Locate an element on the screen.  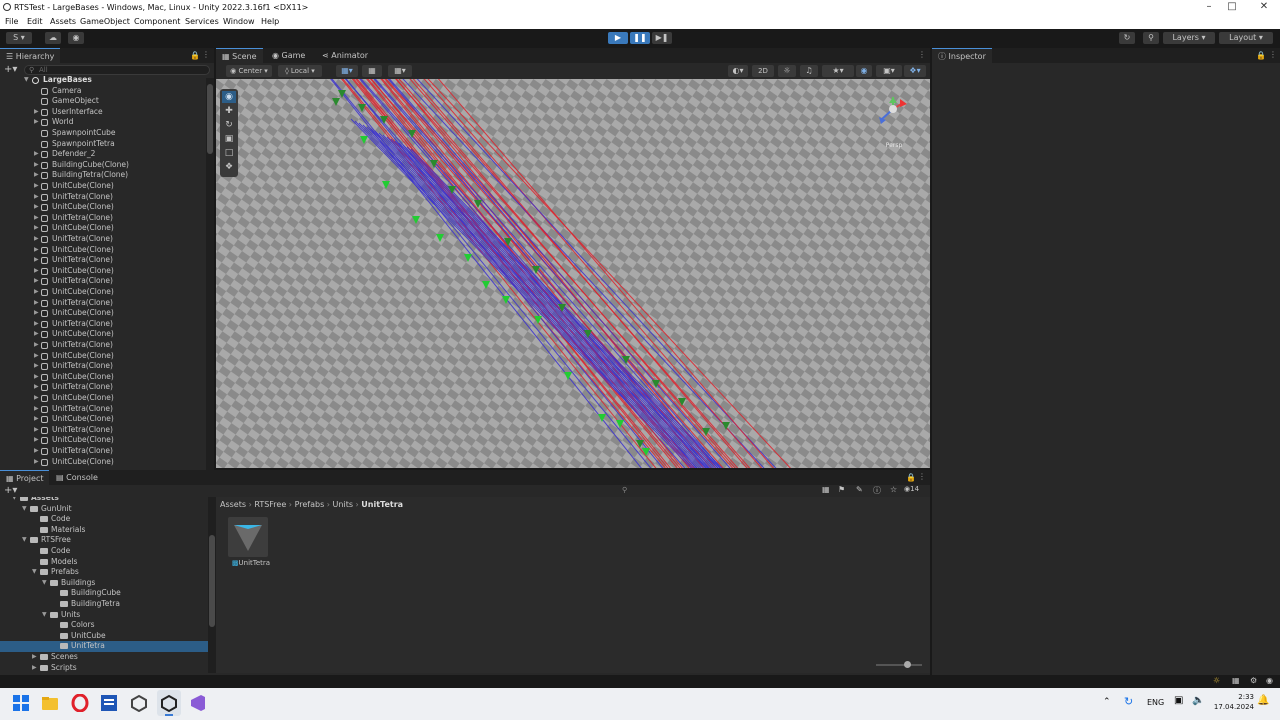
hierarchy-item: ▶ Defender_2 is located at coordinates (103, 154).